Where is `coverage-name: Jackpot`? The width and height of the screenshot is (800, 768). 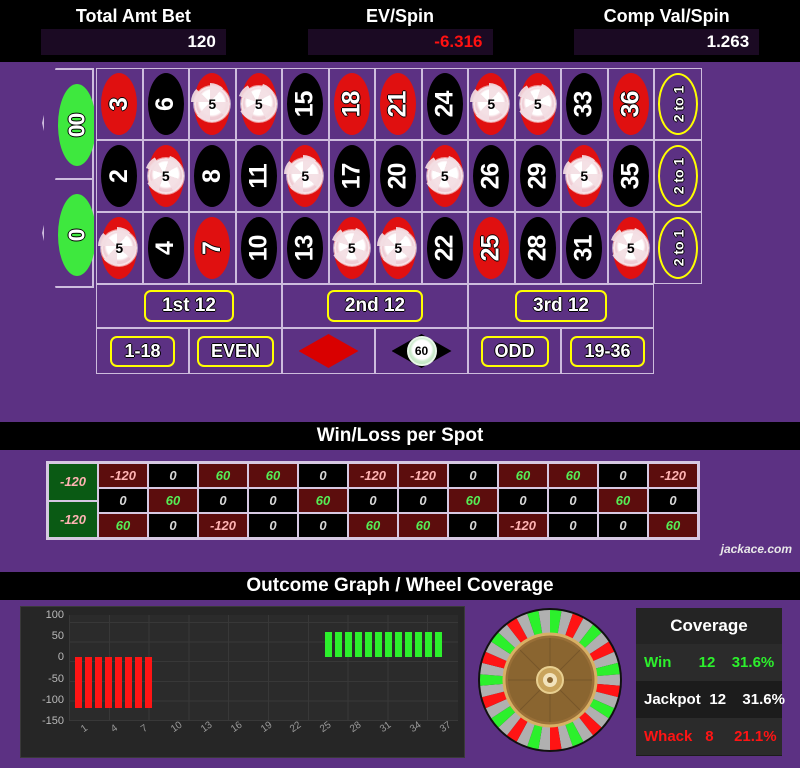 coverage-name: Jackpot is located at coordinates (672, 699).